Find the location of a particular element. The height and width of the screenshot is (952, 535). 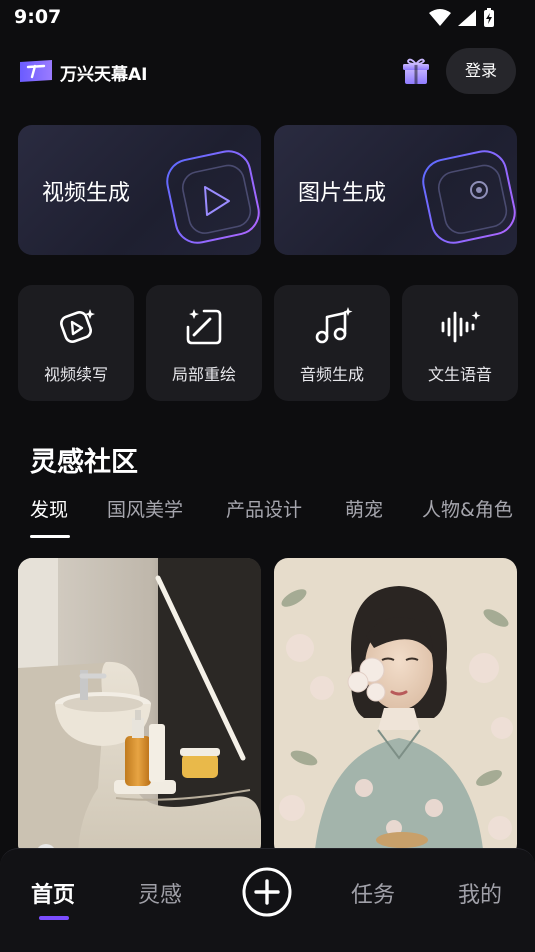

tab-guofeng: 国风美学 is located at coordinates (145, 508).